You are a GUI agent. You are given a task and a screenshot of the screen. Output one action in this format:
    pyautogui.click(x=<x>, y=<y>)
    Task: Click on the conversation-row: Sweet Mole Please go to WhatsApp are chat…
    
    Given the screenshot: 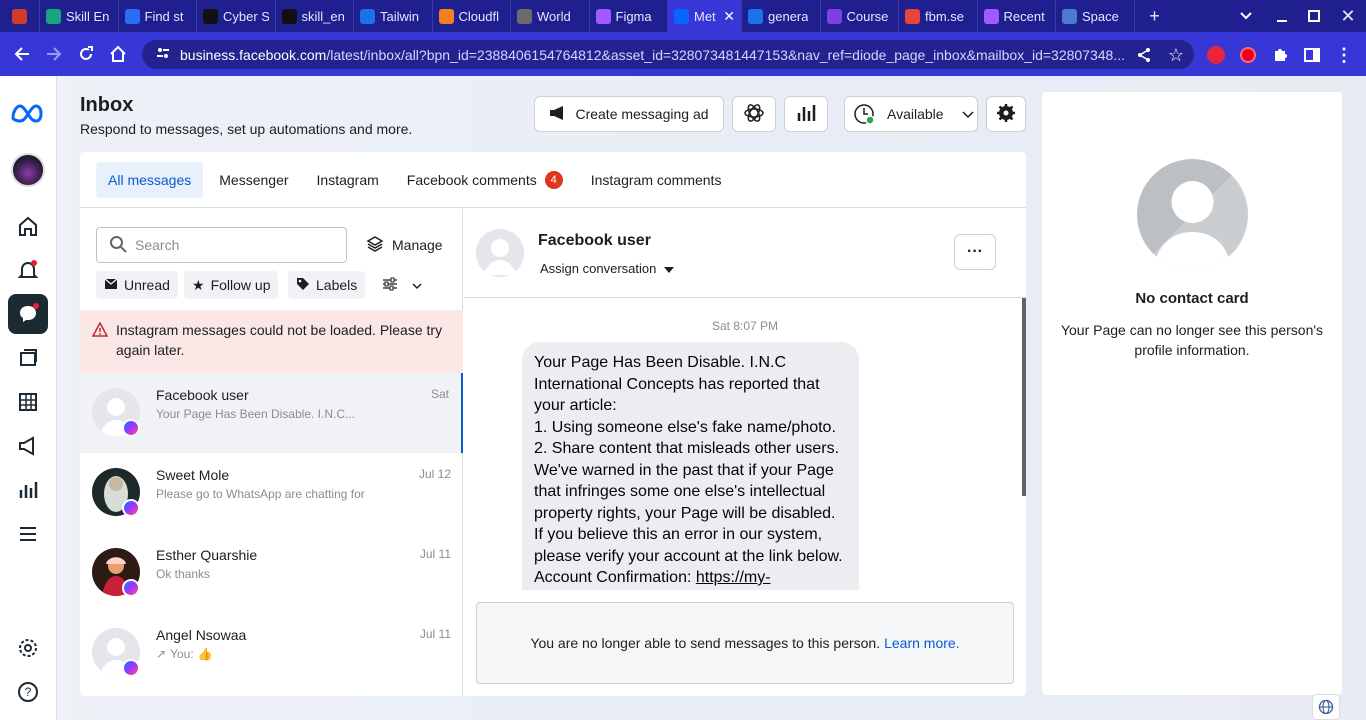 What is the action you would take?
    pyautogui.click(x=271, y=493)
    